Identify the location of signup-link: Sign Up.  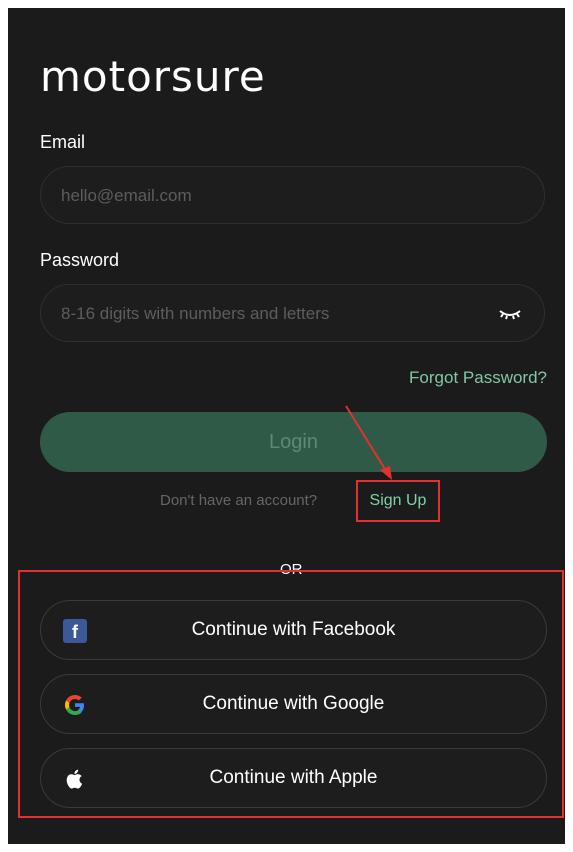
(398, 501).